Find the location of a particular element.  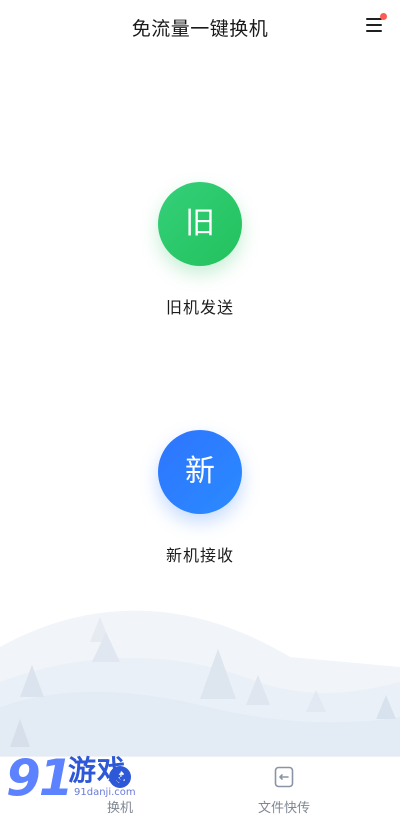

site-watermark: 91 游戏 91danji.com is located at coordinates (81, 781).